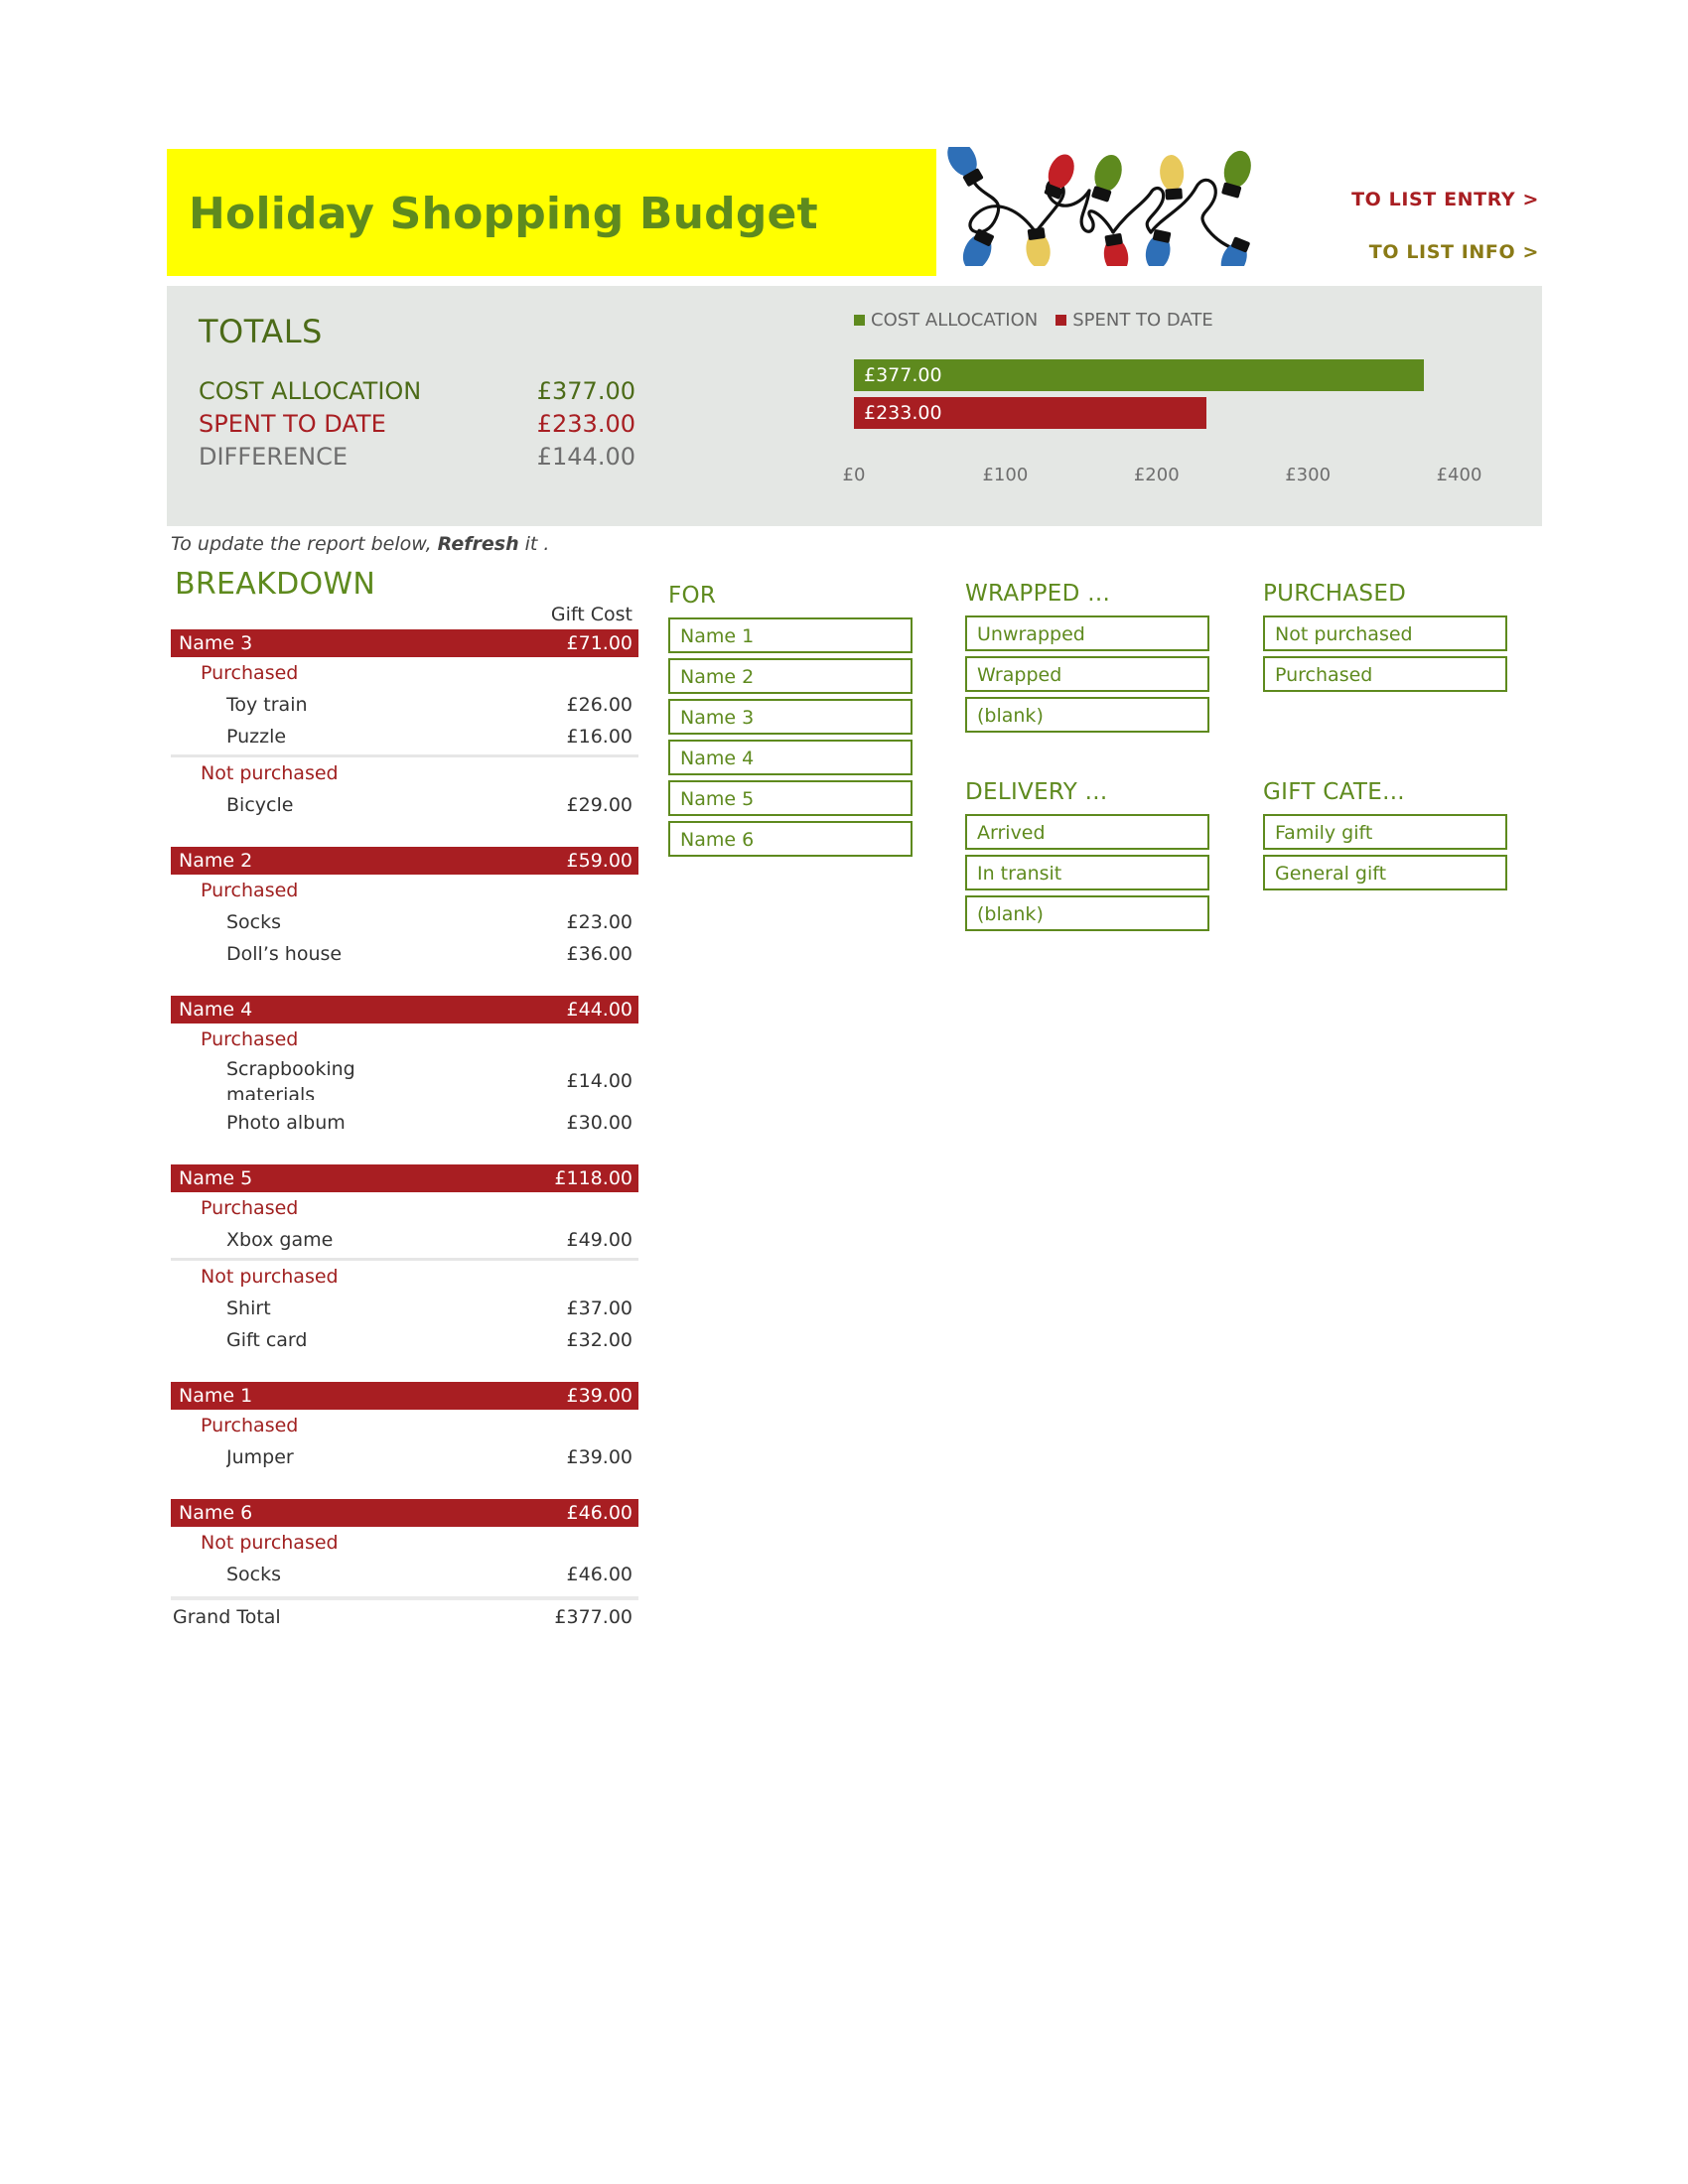 The width and height of the screenshot is (1688, 2184). What do you see at coordinates (1335, 594) in the screenshot?
I see `slicer-title-purchased: PURCHASED` at bounding box center [1335, 594].